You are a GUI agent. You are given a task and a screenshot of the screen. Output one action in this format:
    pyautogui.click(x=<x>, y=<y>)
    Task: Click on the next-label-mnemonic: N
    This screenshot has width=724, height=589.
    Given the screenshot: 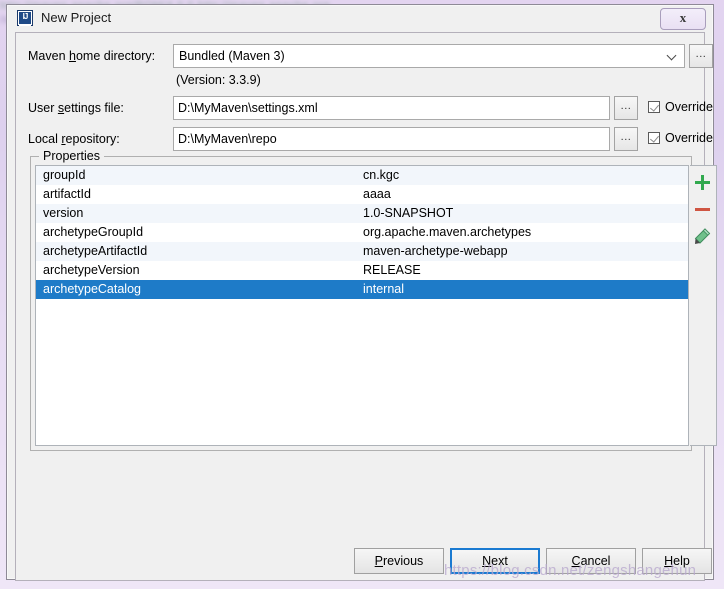 What is the action you would take?
    pyautogui.click(x=487, y=561)
    